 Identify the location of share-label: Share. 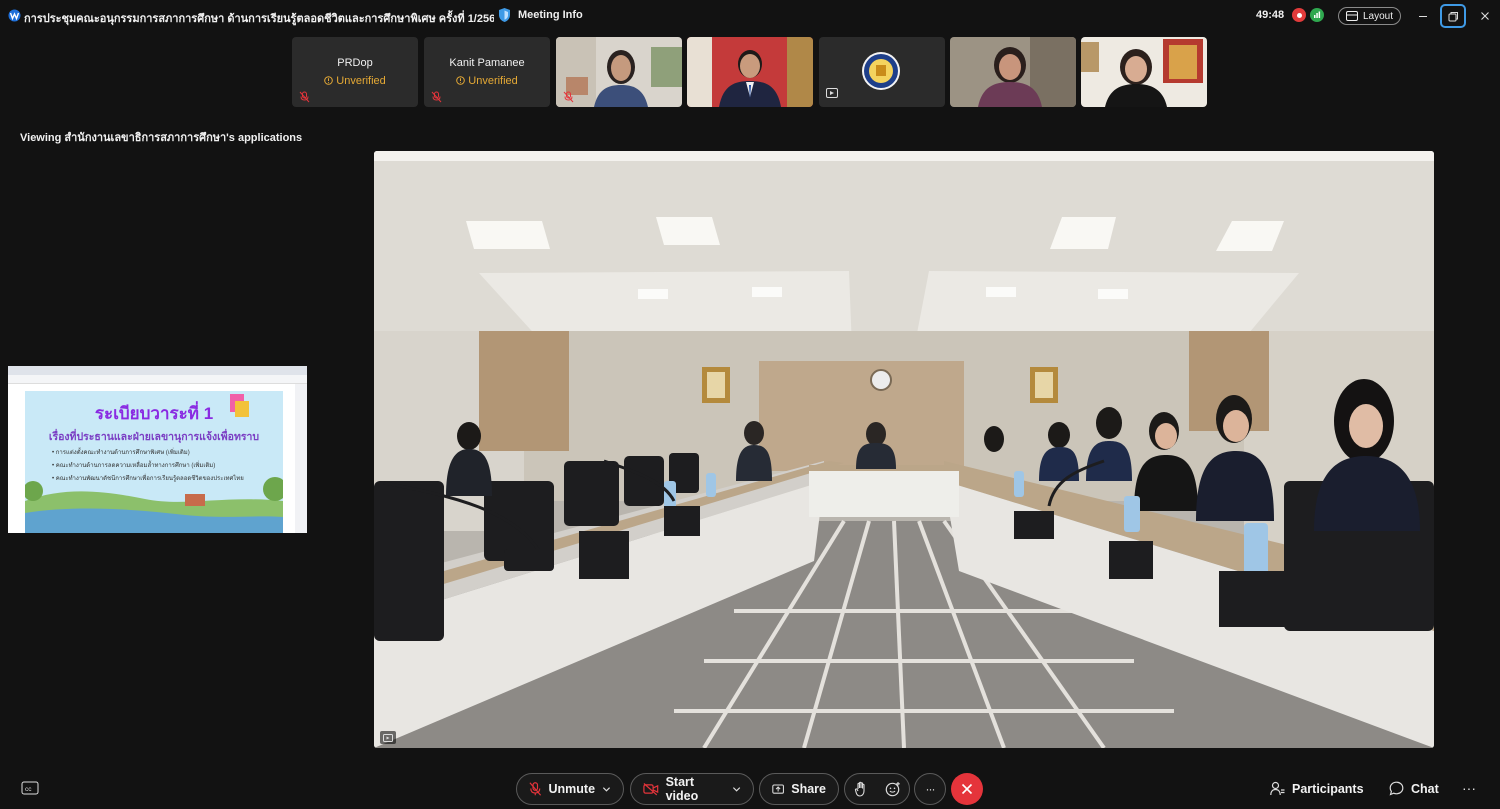
(808, 789).